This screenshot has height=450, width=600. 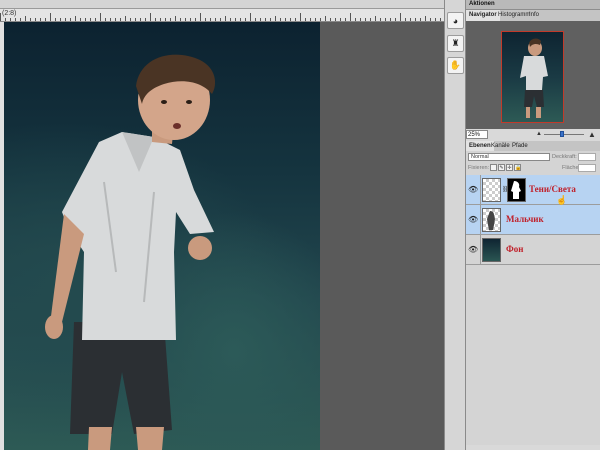 I want to click on actions-panel-header: Aktionen, so click(x=533, y=5).